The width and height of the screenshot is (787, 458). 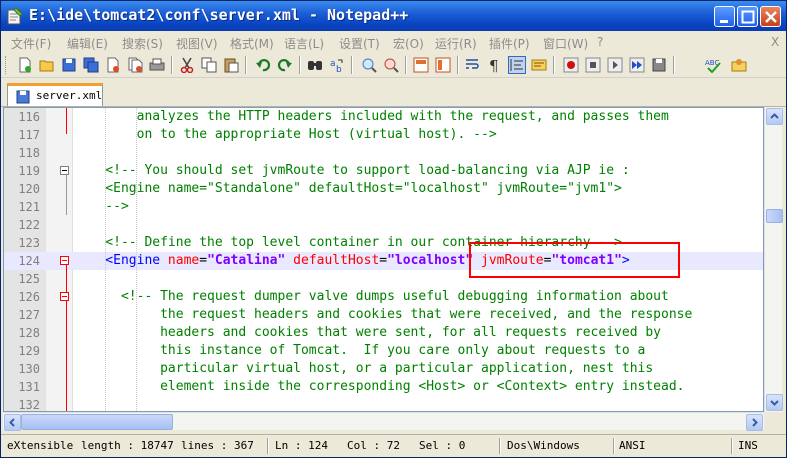 I want to click on vertical-scroll-thumb, so click(x=774, y=216).